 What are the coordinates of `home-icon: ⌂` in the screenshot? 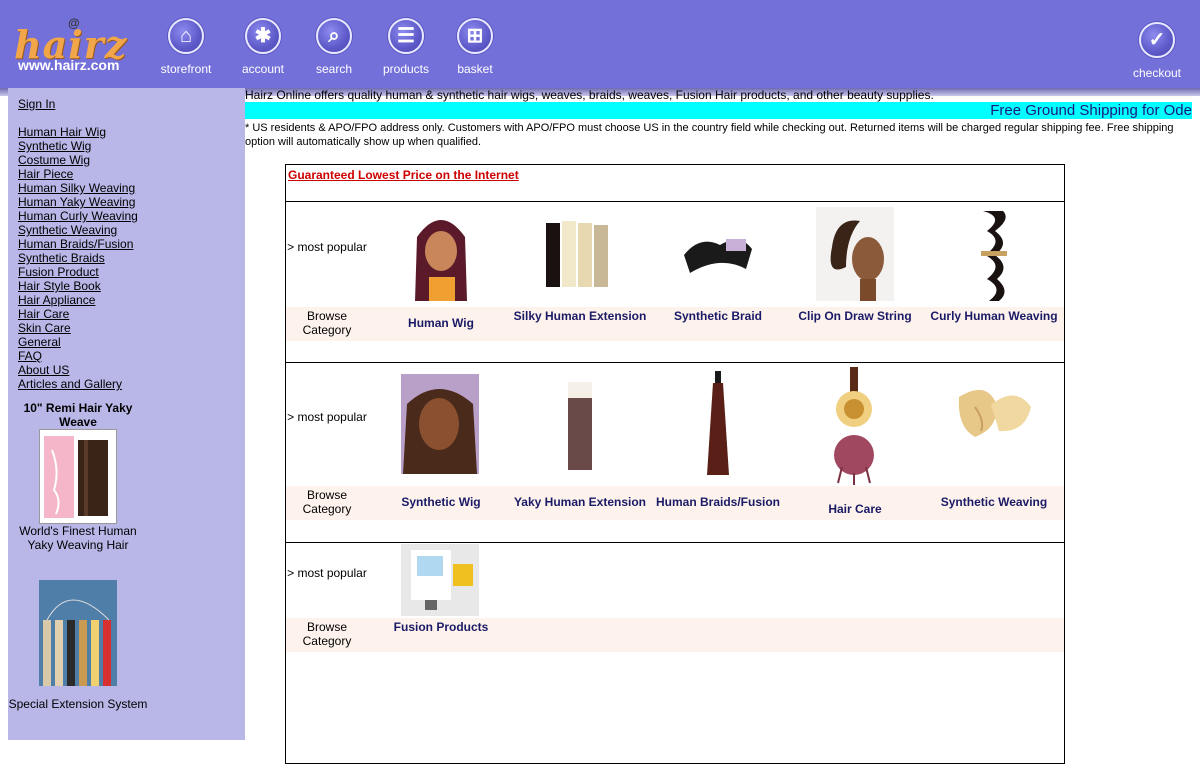 It's located at (186, 36).